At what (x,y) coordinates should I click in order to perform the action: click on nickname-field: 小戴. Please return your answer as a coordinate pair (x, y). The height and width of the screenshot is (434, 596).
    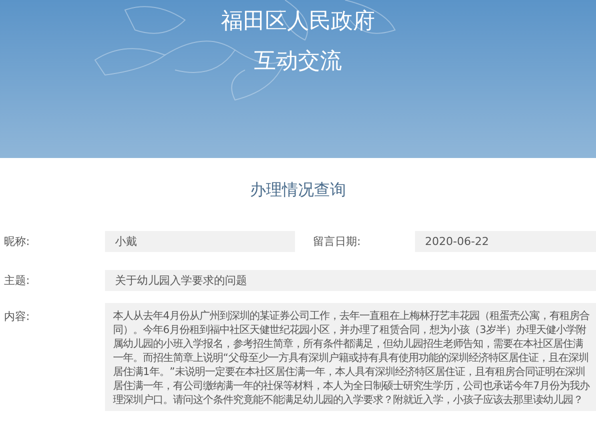
    Looking at the image, I should click on (200, 241).